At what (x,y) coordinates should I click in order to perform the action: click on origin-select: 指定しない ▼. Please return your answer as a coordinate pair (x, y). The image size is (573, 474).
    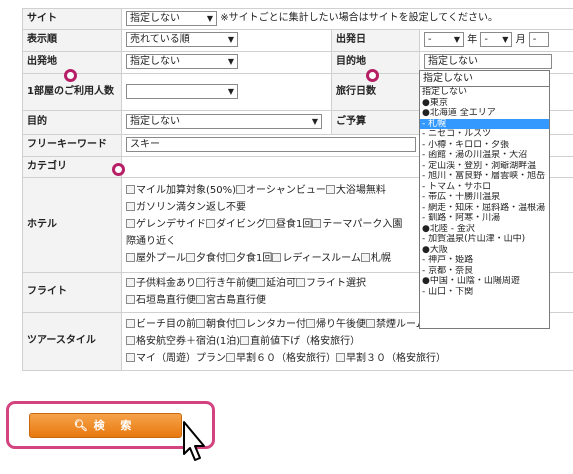
    Looking at the image, I should click on (182, 62).